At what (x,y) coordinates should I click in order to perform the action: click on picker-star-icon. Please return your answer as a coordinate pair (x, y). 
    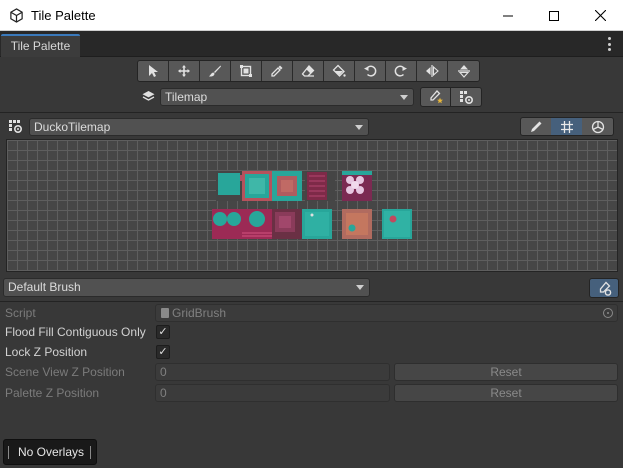
    Looking at the image, I should click on (436, 97).